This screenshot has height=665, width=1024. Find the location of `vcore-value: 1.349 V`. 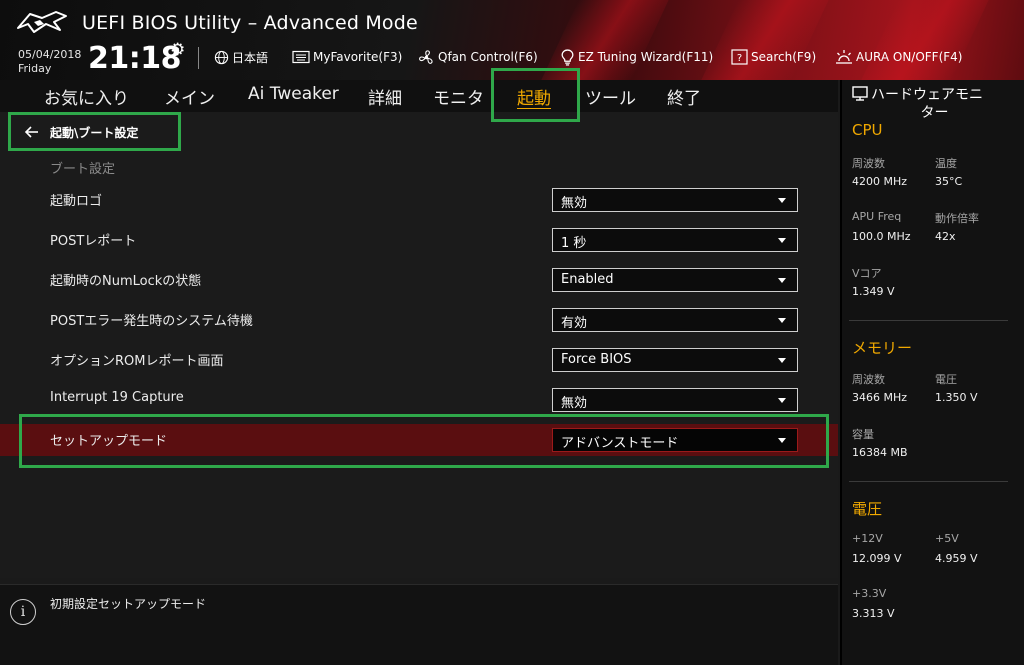

vcore-value: 1.349 V is located at coordinates (873, 291).